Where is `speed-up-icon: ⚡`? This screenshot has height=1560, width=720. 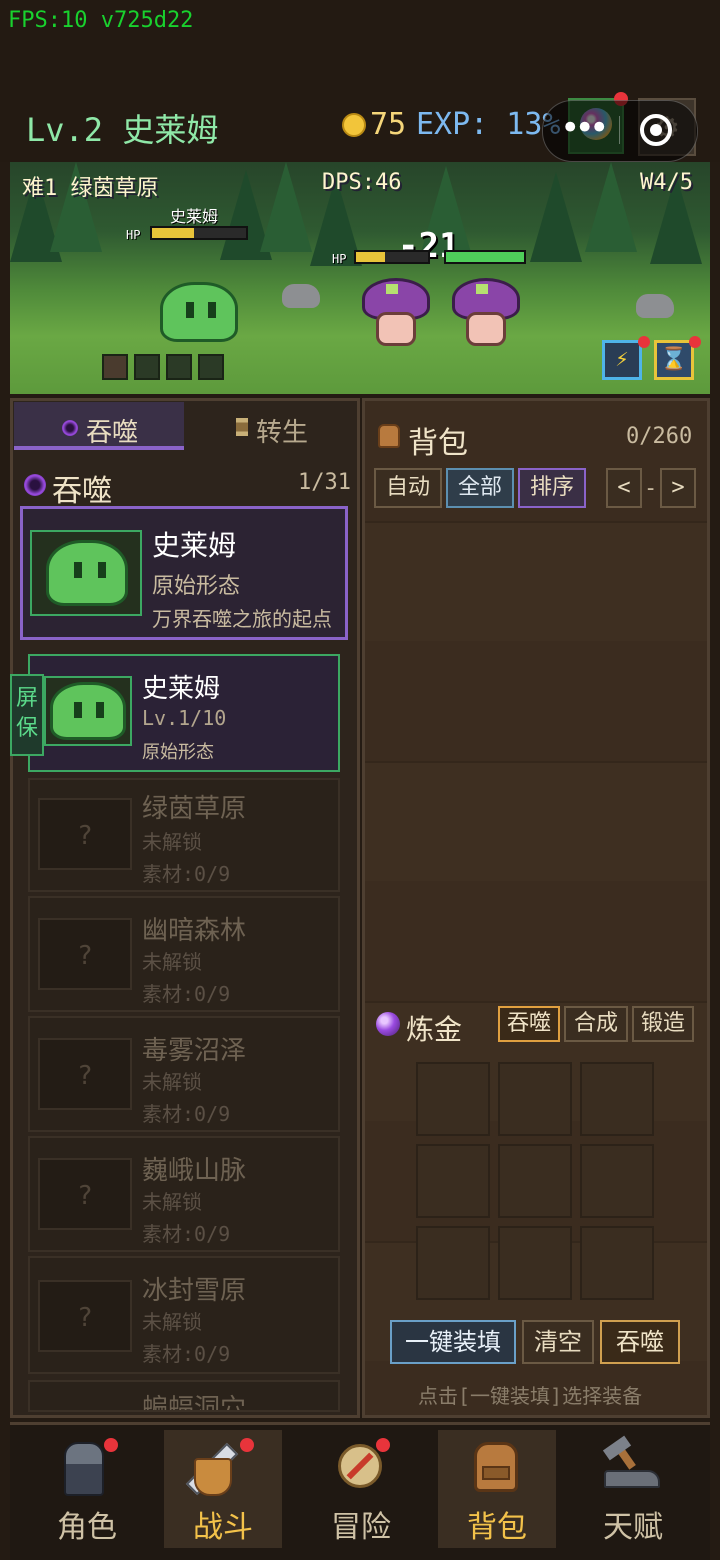
speed-up-icon: ⚡ is located at coordinates (622, 360).